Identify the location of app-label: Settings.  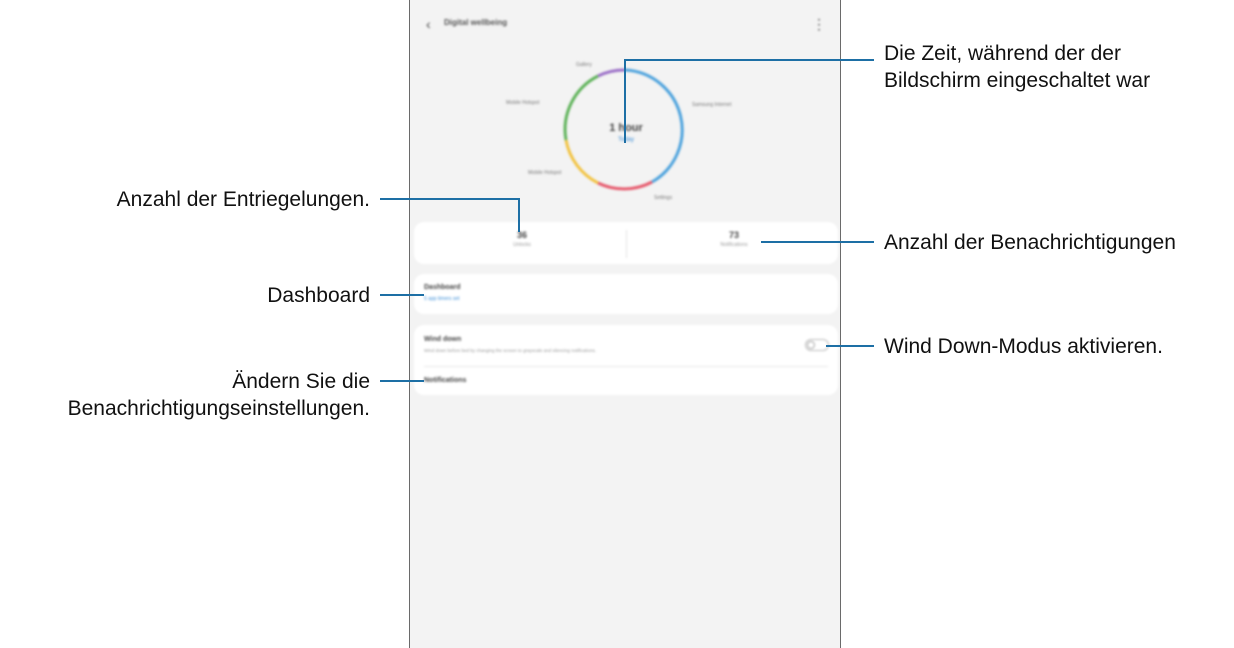
(663, 198).